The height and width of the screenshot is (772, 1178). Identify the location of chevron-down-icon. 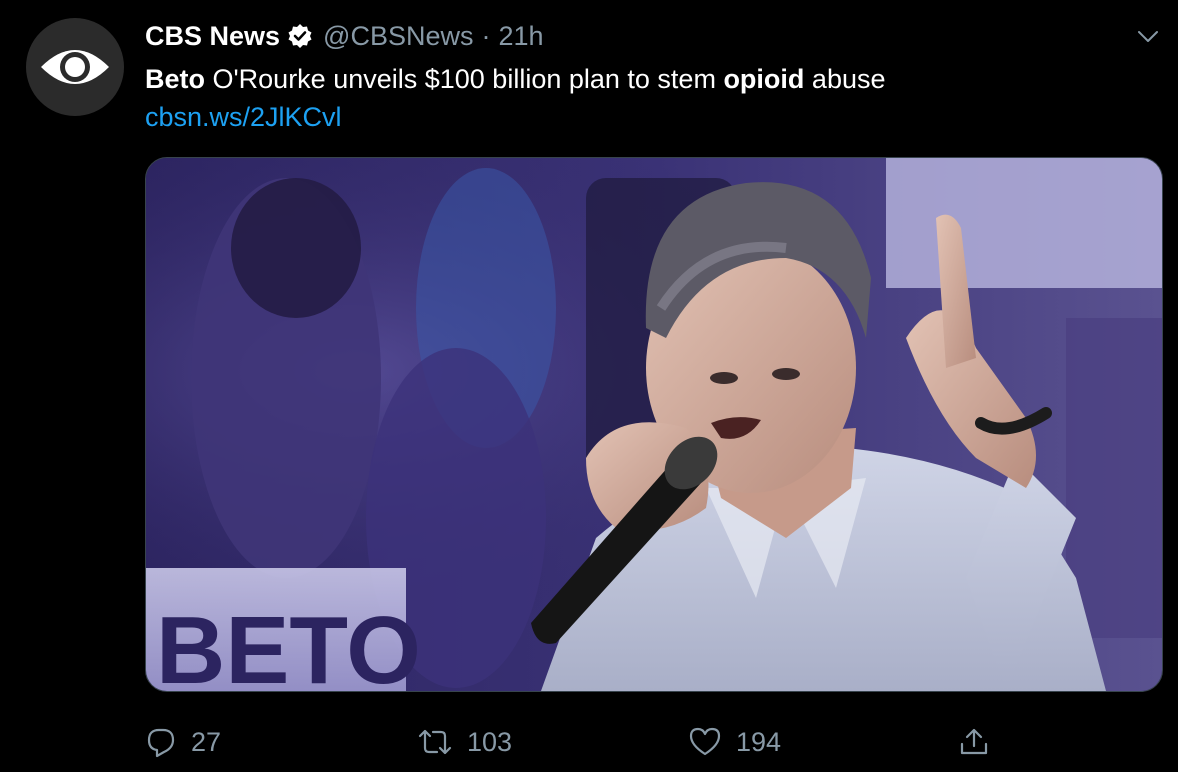
(1148, 36).